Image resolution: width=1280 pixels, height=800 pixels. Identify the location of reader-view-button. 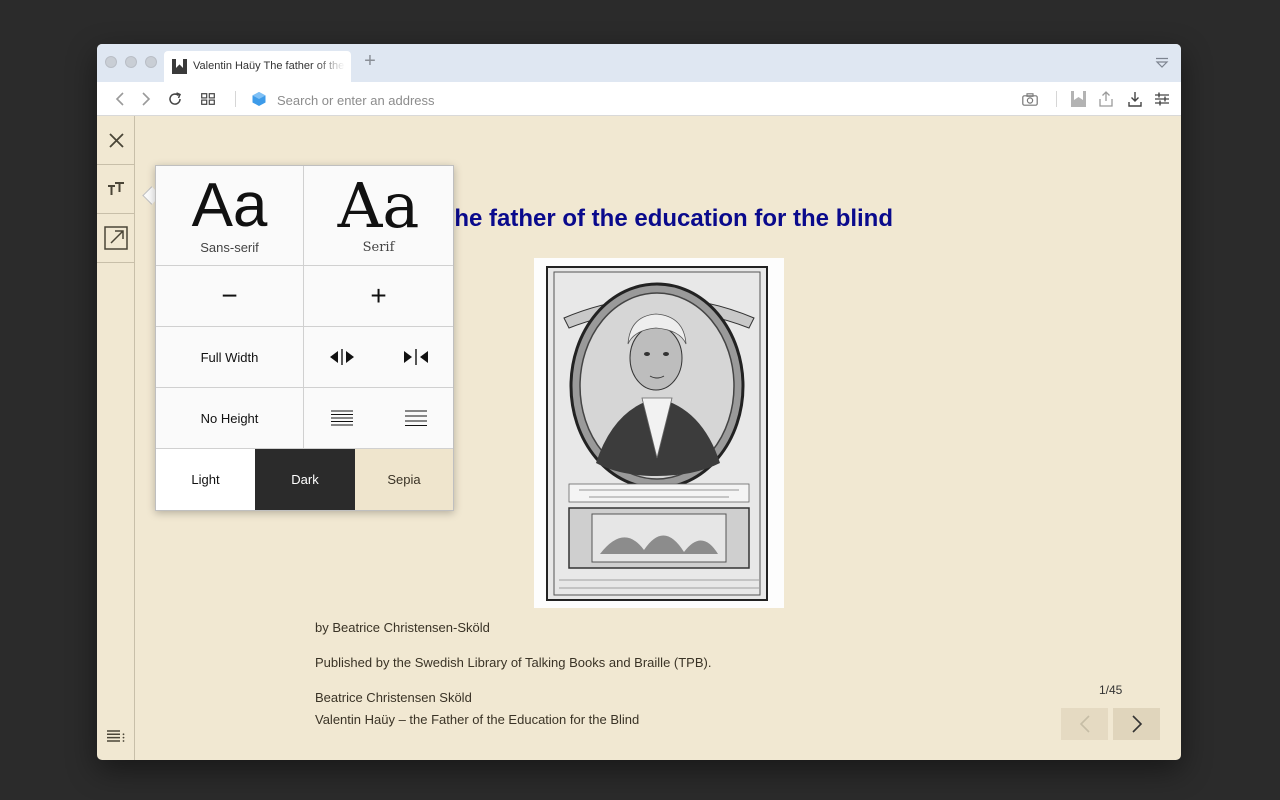
(1078, 99).